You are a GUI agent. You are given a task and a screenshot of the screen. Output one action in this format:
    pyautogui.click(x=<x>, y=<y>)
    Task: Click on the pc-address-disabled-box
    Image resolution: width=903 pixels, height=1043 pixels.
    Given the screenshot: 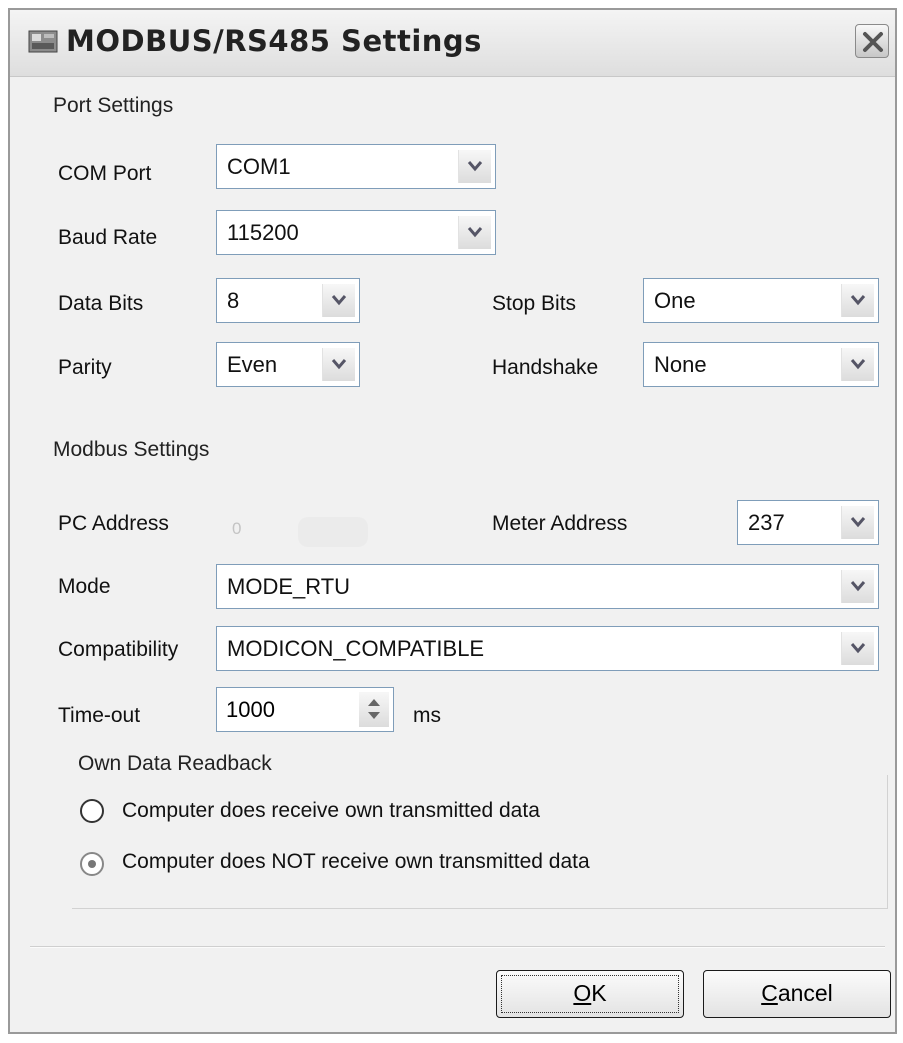 What is the action you would take?
    pyautogui.click(x=333, y=532)
    